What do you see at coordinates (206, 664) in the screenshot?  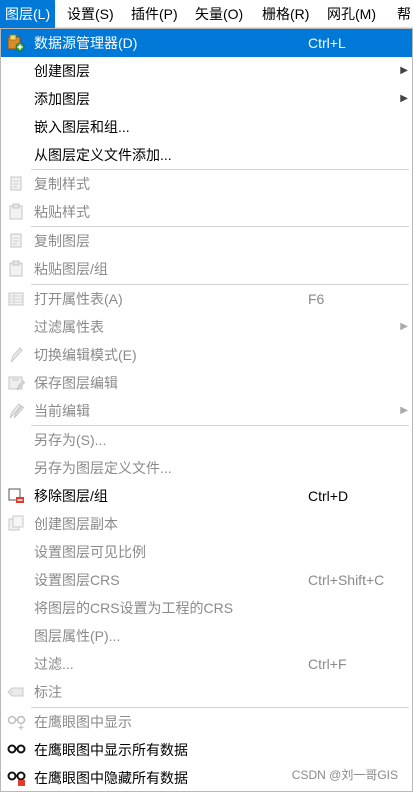 I see `menu-item-filter: 过滤... Ctrl+F` at bounding box center [206, 664].